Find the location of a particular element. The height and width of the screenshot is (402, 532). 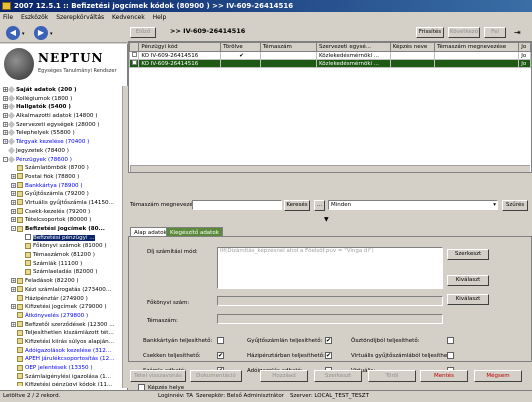

menu-help: Help is located at coordinates (160, 17).